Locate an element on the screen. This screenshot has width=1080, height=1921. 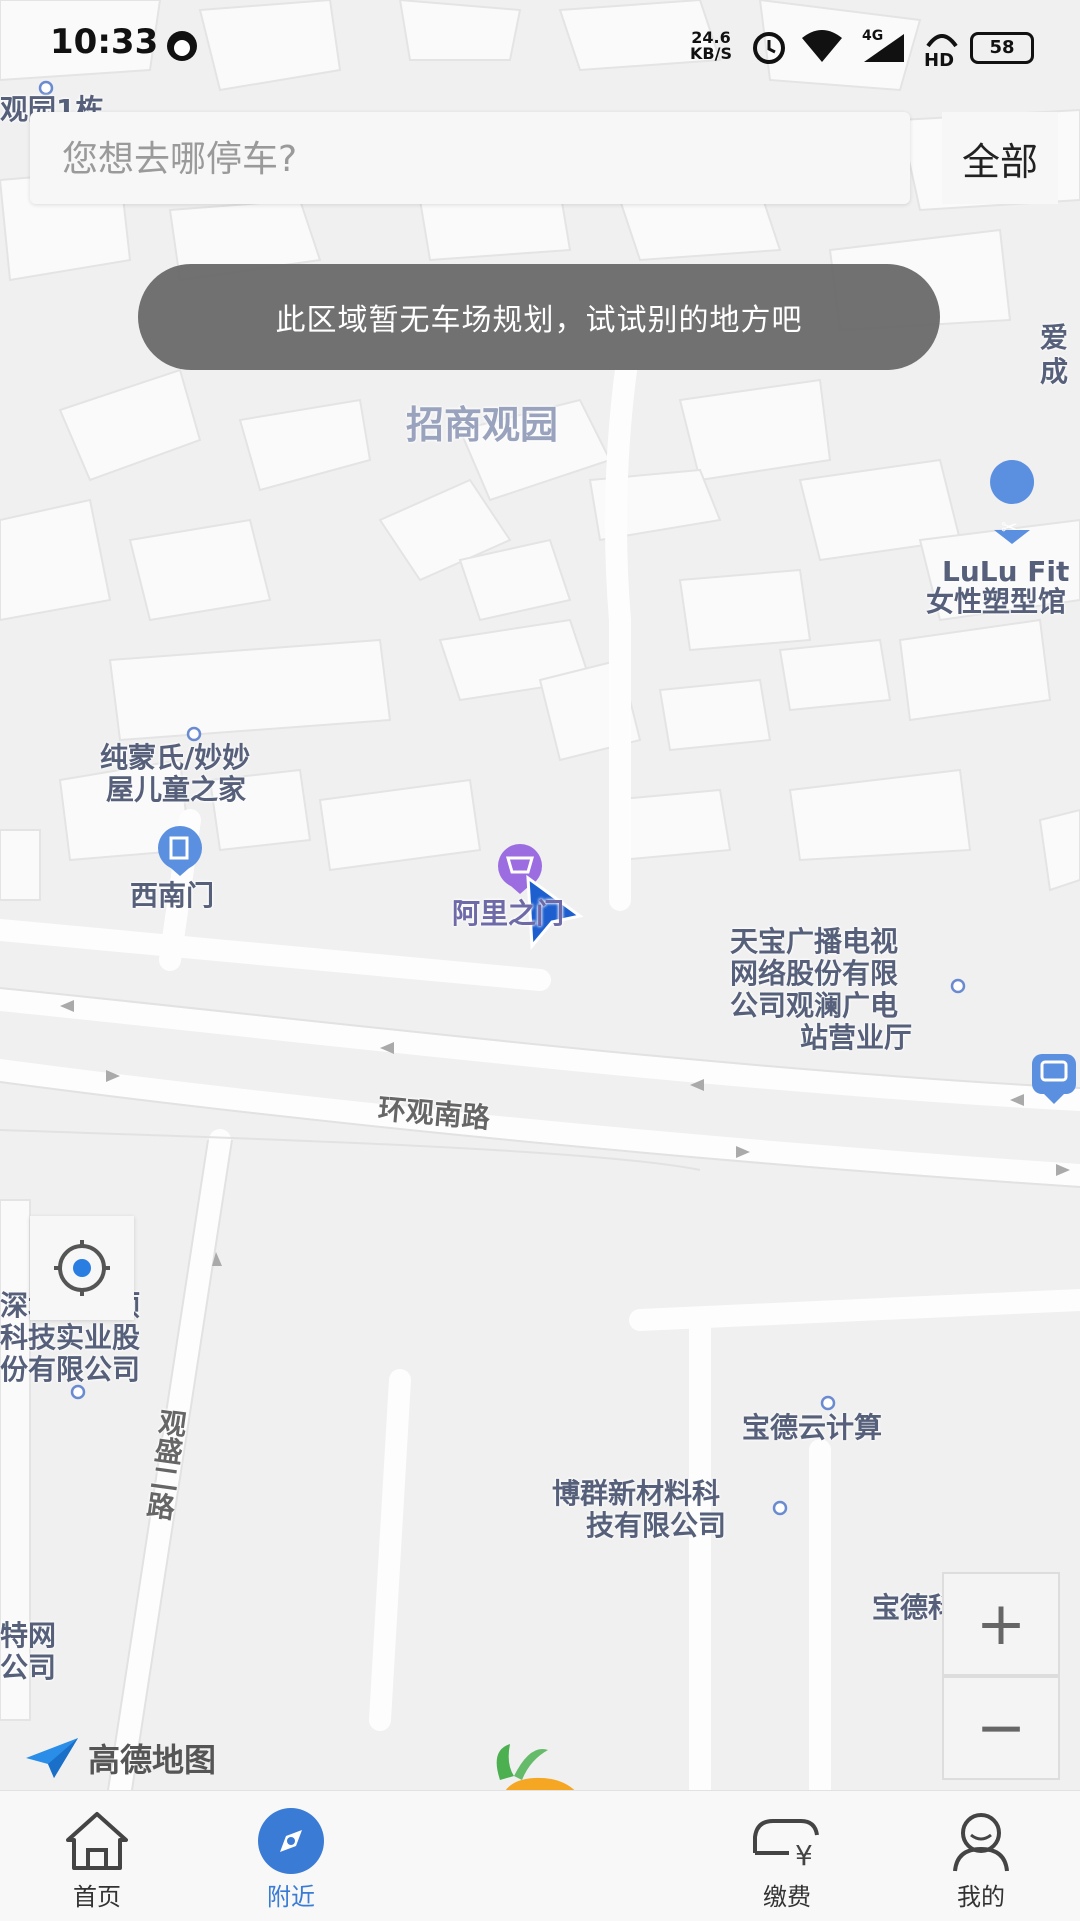
map-label-tianbao: 网络股份有限 is located at coordinates (814, 973).